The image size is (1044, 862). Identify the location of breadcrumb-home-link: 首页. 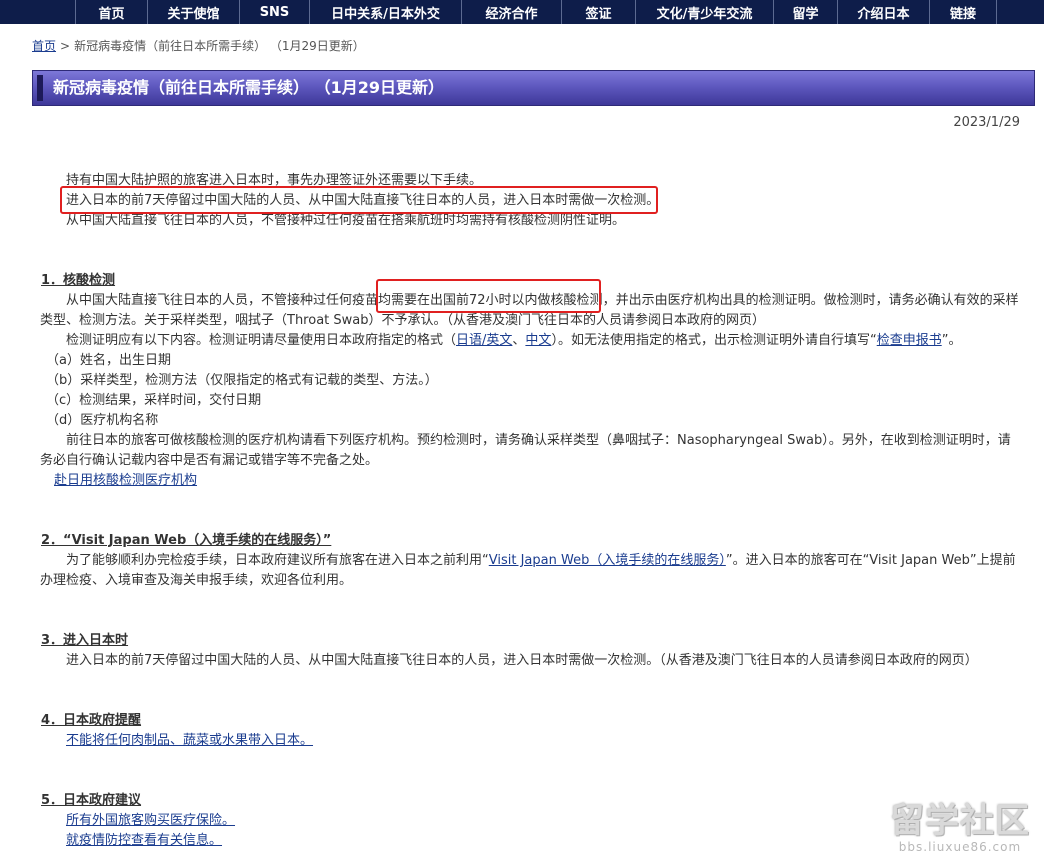
(44, 46).